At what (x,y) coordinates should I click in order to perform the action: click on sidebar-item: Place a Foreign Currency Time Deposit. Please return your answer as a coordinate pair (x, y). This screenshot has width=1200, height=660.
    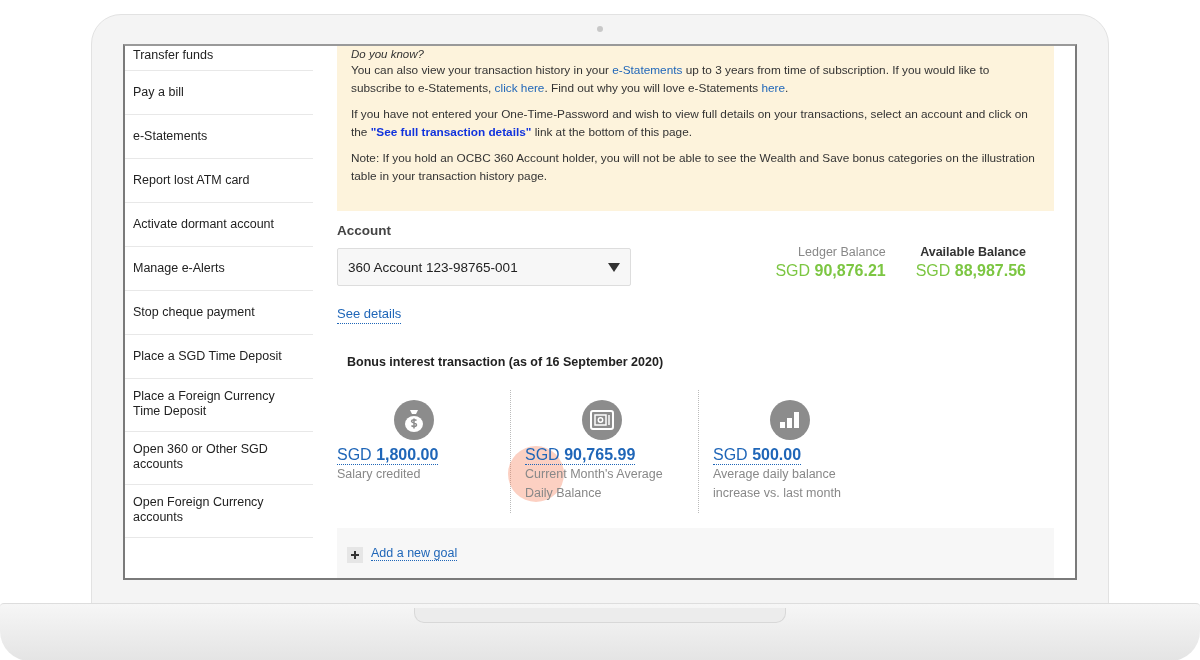
    Looking at the image, I should click on (219, 405).